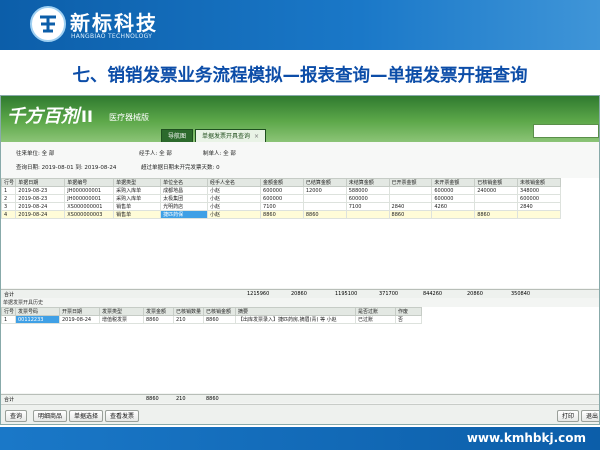 Image resolution: width=600 pixels, height=450 pixels. What do you see at coordinates (346, 294) in the screenshot?
I see `total-unsettled: 1195100` at bounding box center [346, 294].